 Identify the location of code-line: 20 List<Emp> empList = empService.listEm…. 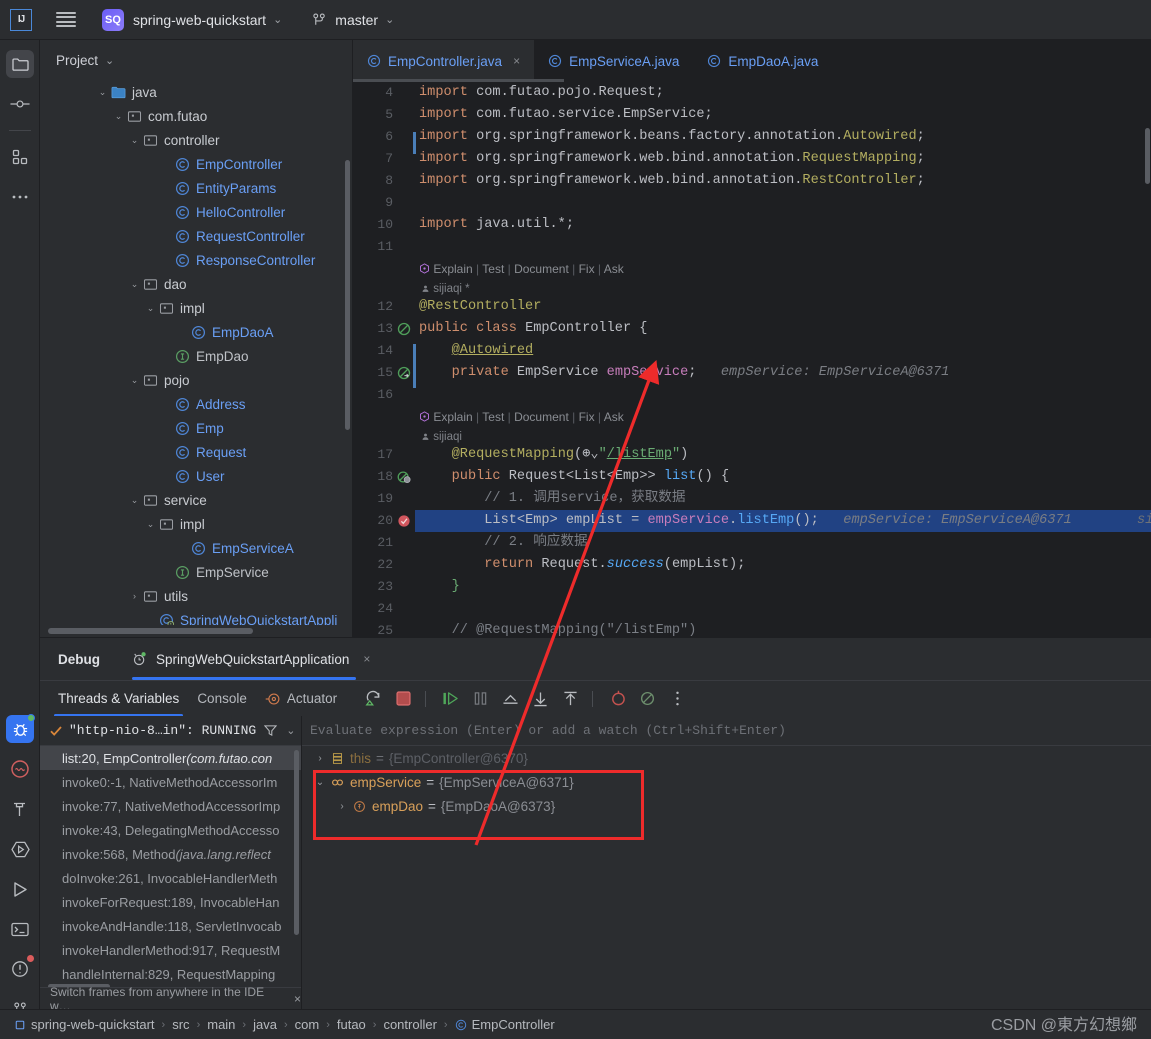
(752, 521).